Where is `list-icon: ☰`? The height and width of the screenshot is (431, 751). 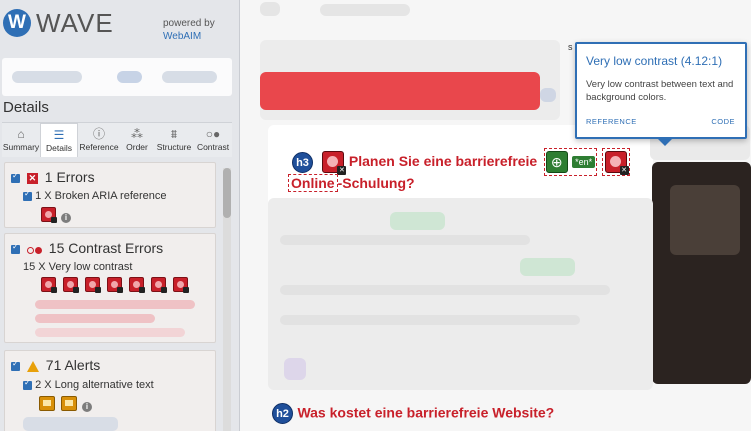
list-icon: ☰ is located at coordinates (59, 135).